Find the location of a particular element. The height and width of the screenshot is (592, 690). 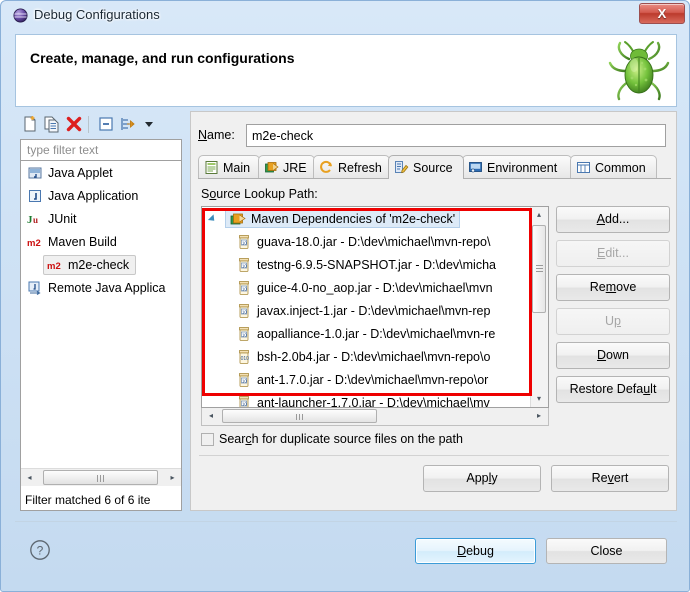

scroll-up-arrow-icon: ▴ is located at coordinates (539, 215).